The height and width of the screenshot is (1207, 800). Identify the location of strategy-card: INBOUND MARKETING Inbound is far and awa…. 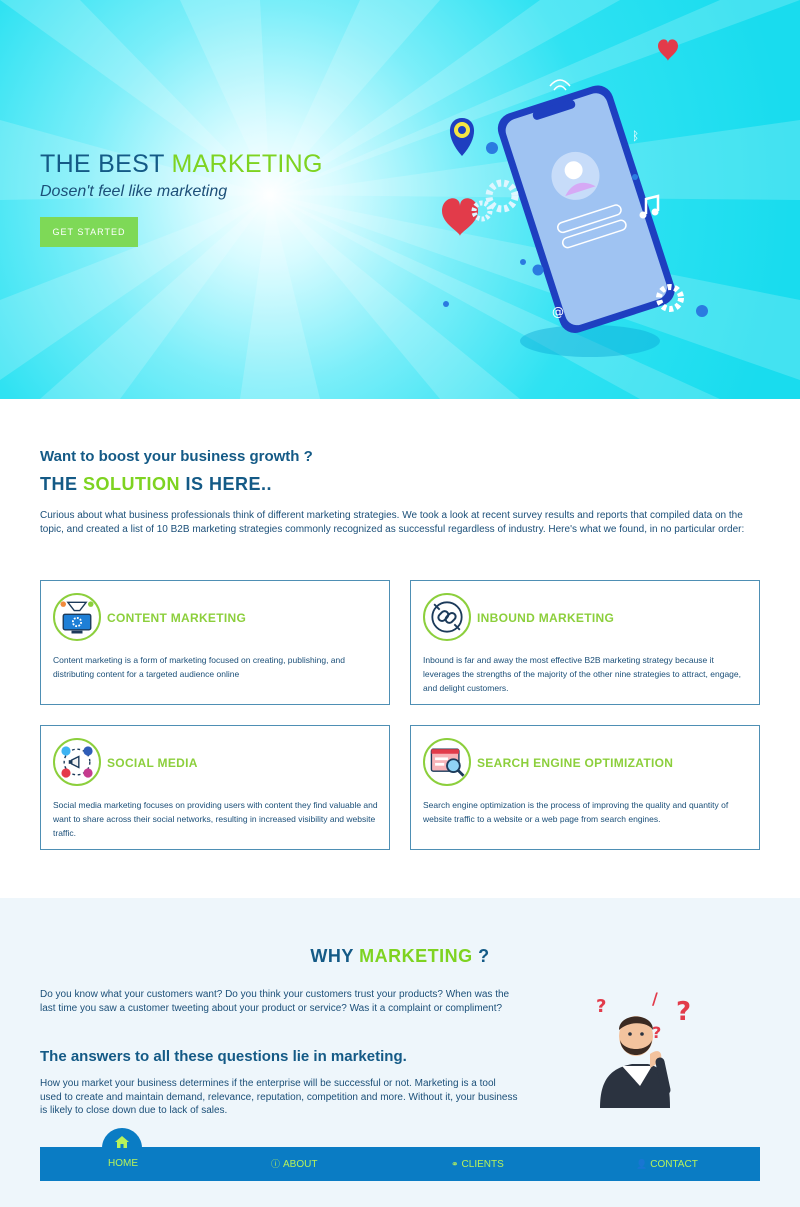
(585, 642).